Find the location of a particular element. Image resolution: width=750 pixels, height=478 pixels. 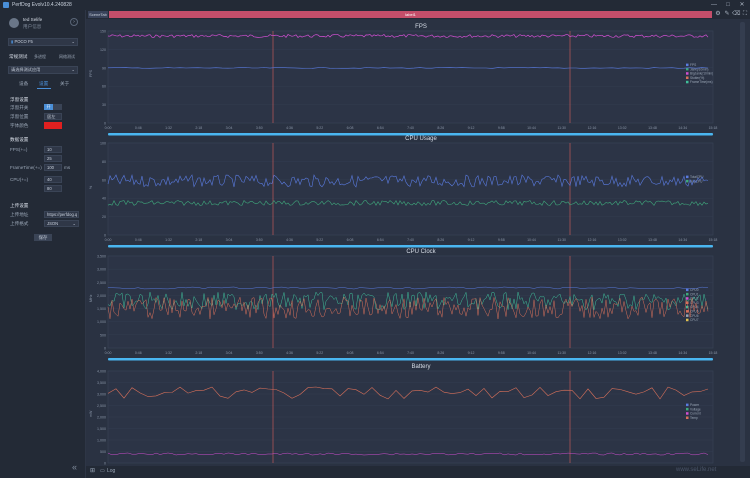

edit-icon: ✎ is located at coordinates (727, 14).